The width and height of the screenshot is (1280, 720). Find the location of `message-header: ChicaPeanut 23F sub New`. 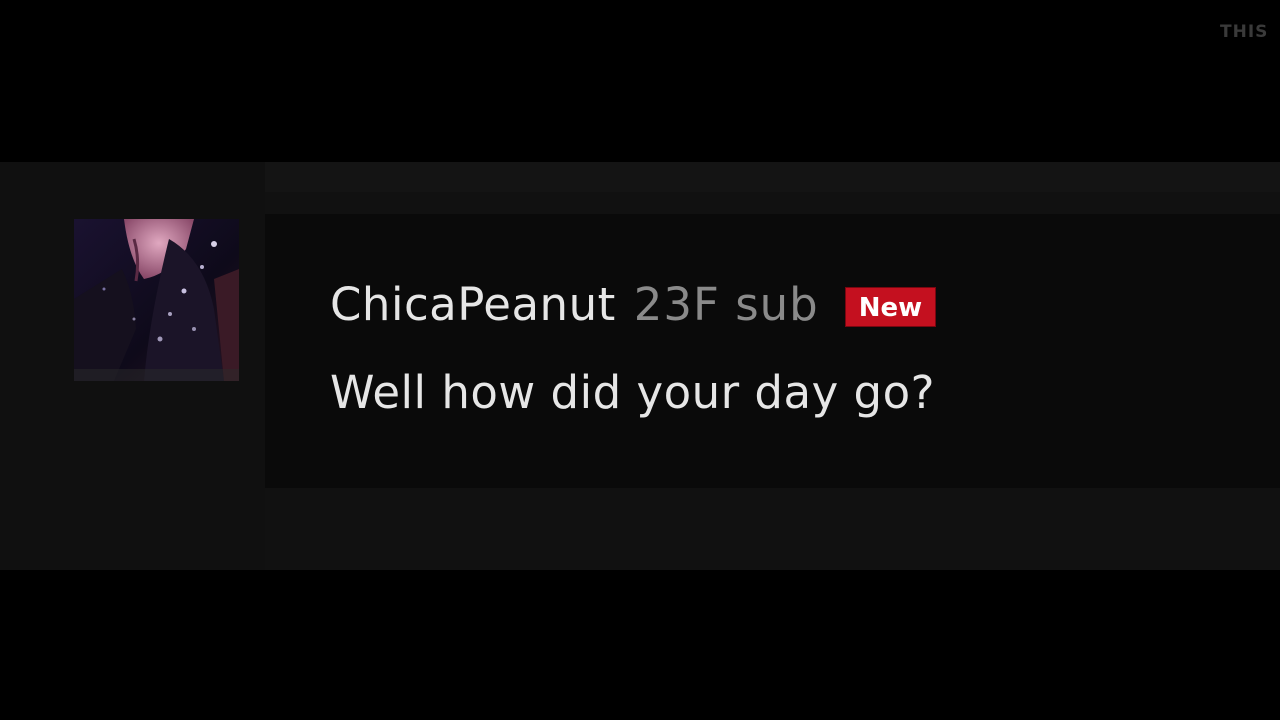

message-header: ChicaPeanut 23F sub New is located at coordinates (633, 304).